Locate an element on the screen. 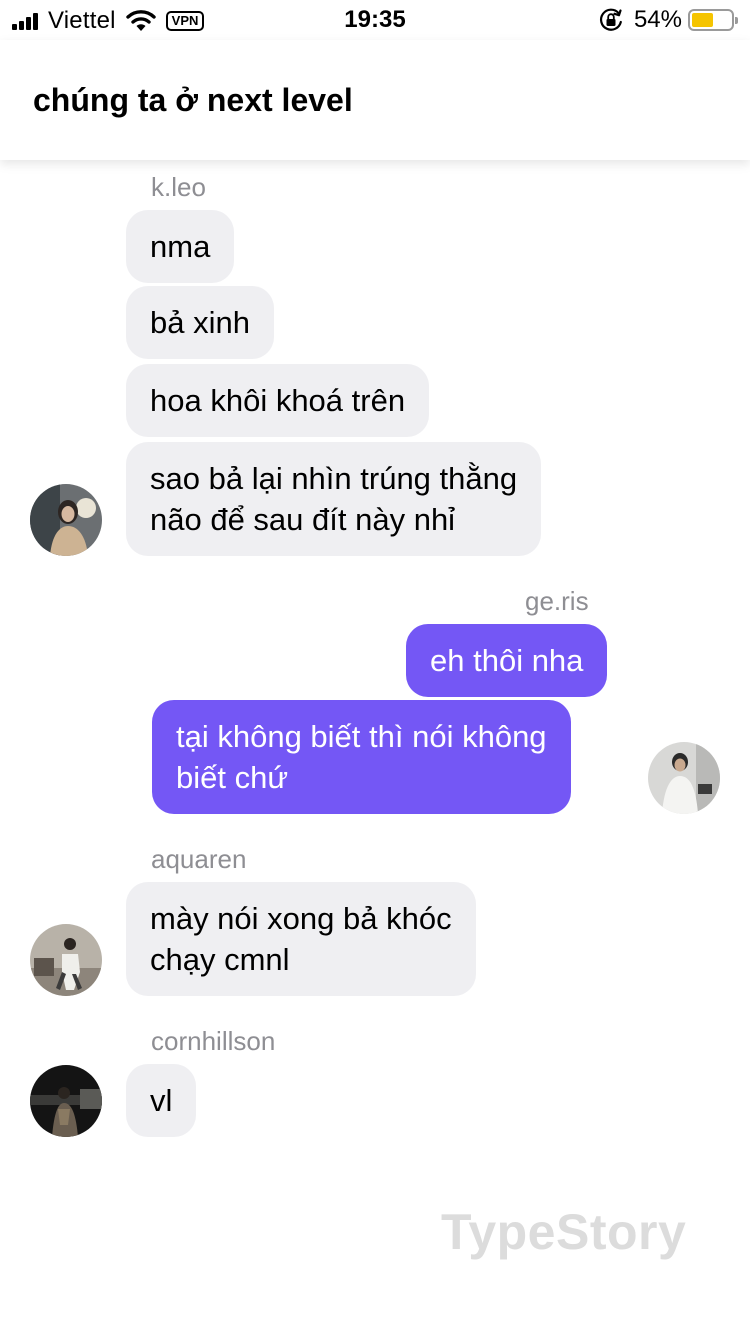 This screenshot has width=750, height=1334. message-bubble: eh thôi nha is located at coordinates (507, 660).